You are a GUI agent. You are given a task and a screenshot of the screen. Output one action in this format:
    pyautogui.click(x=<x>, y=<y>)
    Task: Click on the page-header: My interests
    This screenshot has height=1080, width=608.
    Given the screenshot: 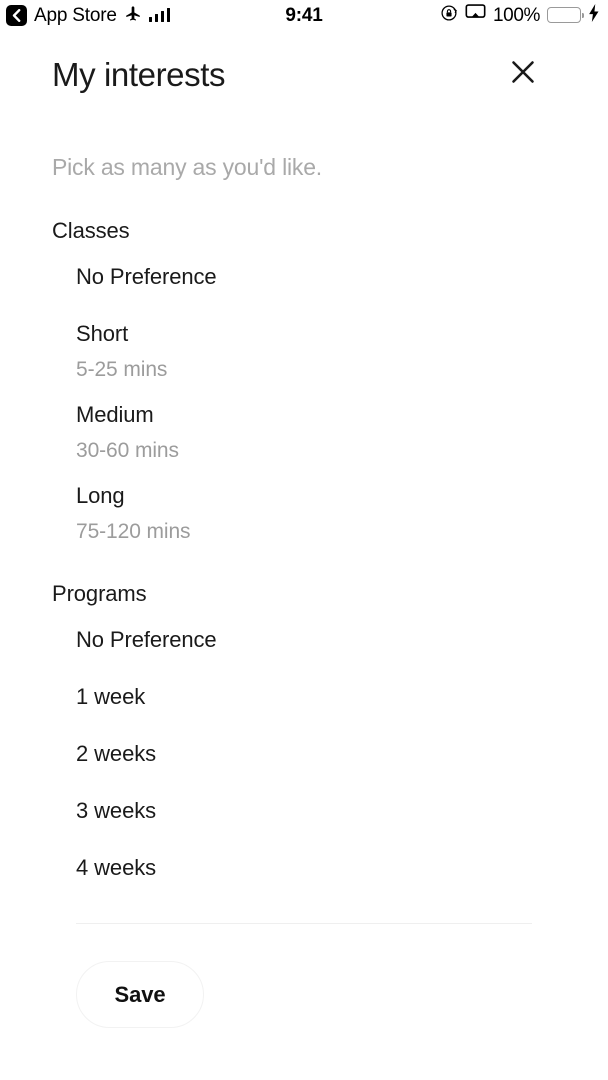 What is the action you would take?
    pyautogui.click(x=304, y=62)
    